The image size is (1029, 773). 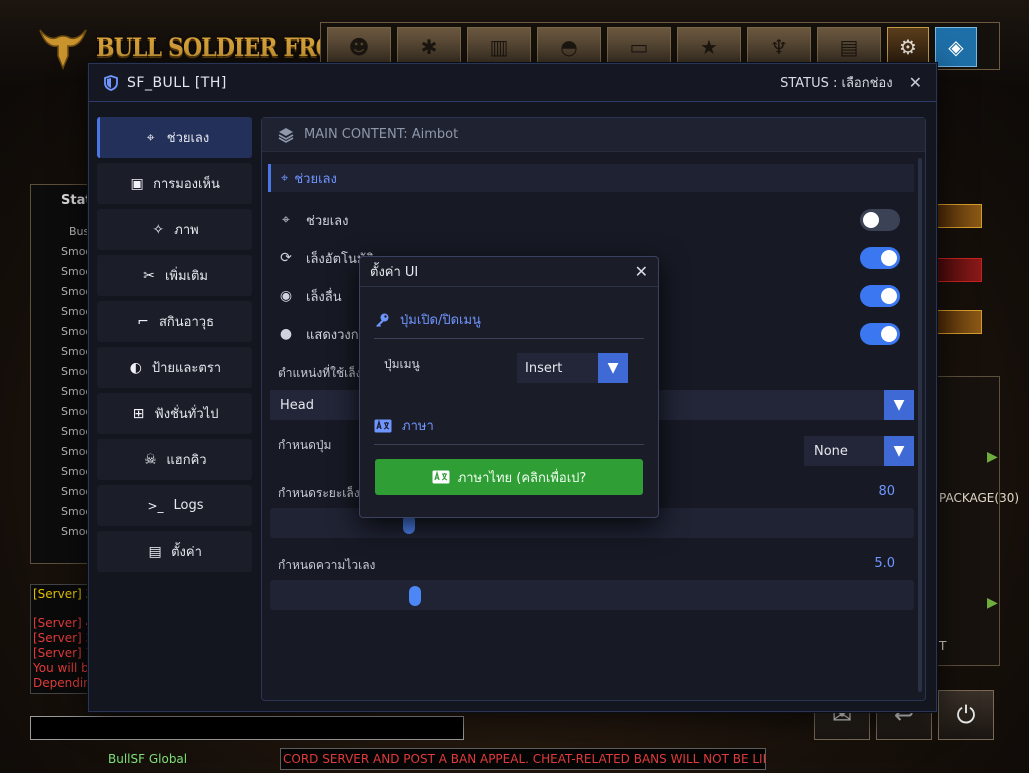 I want to click on key-bind-label: กำหนดปุ่ม, so click(x=305, y=445).